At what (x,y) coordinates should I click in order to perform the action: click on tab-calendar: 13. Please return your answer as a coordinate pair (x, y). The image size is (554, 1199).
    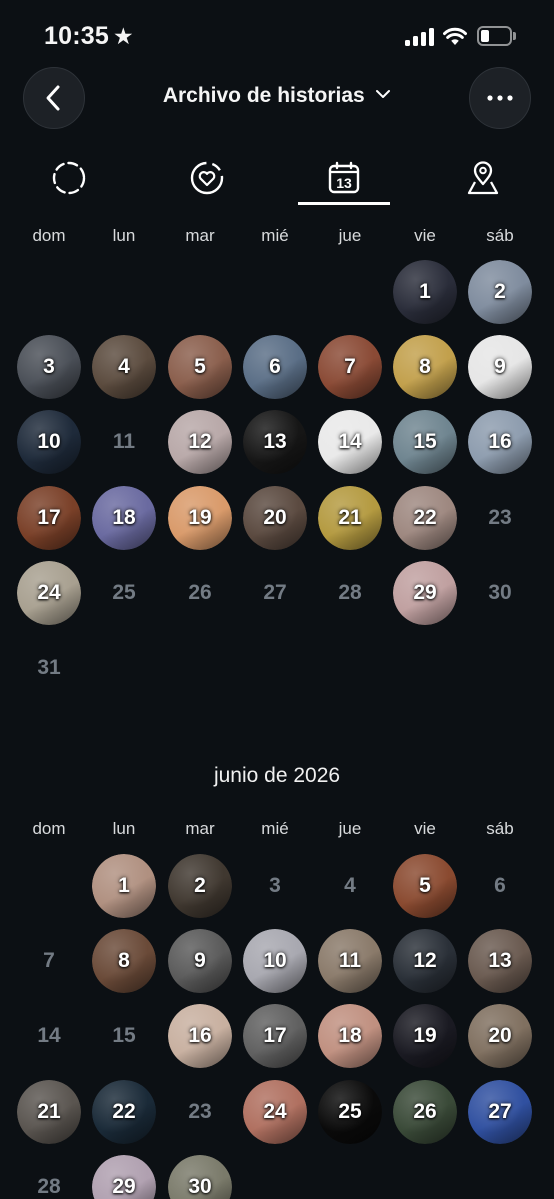
    Looking at the image, I should click on (344, 178).